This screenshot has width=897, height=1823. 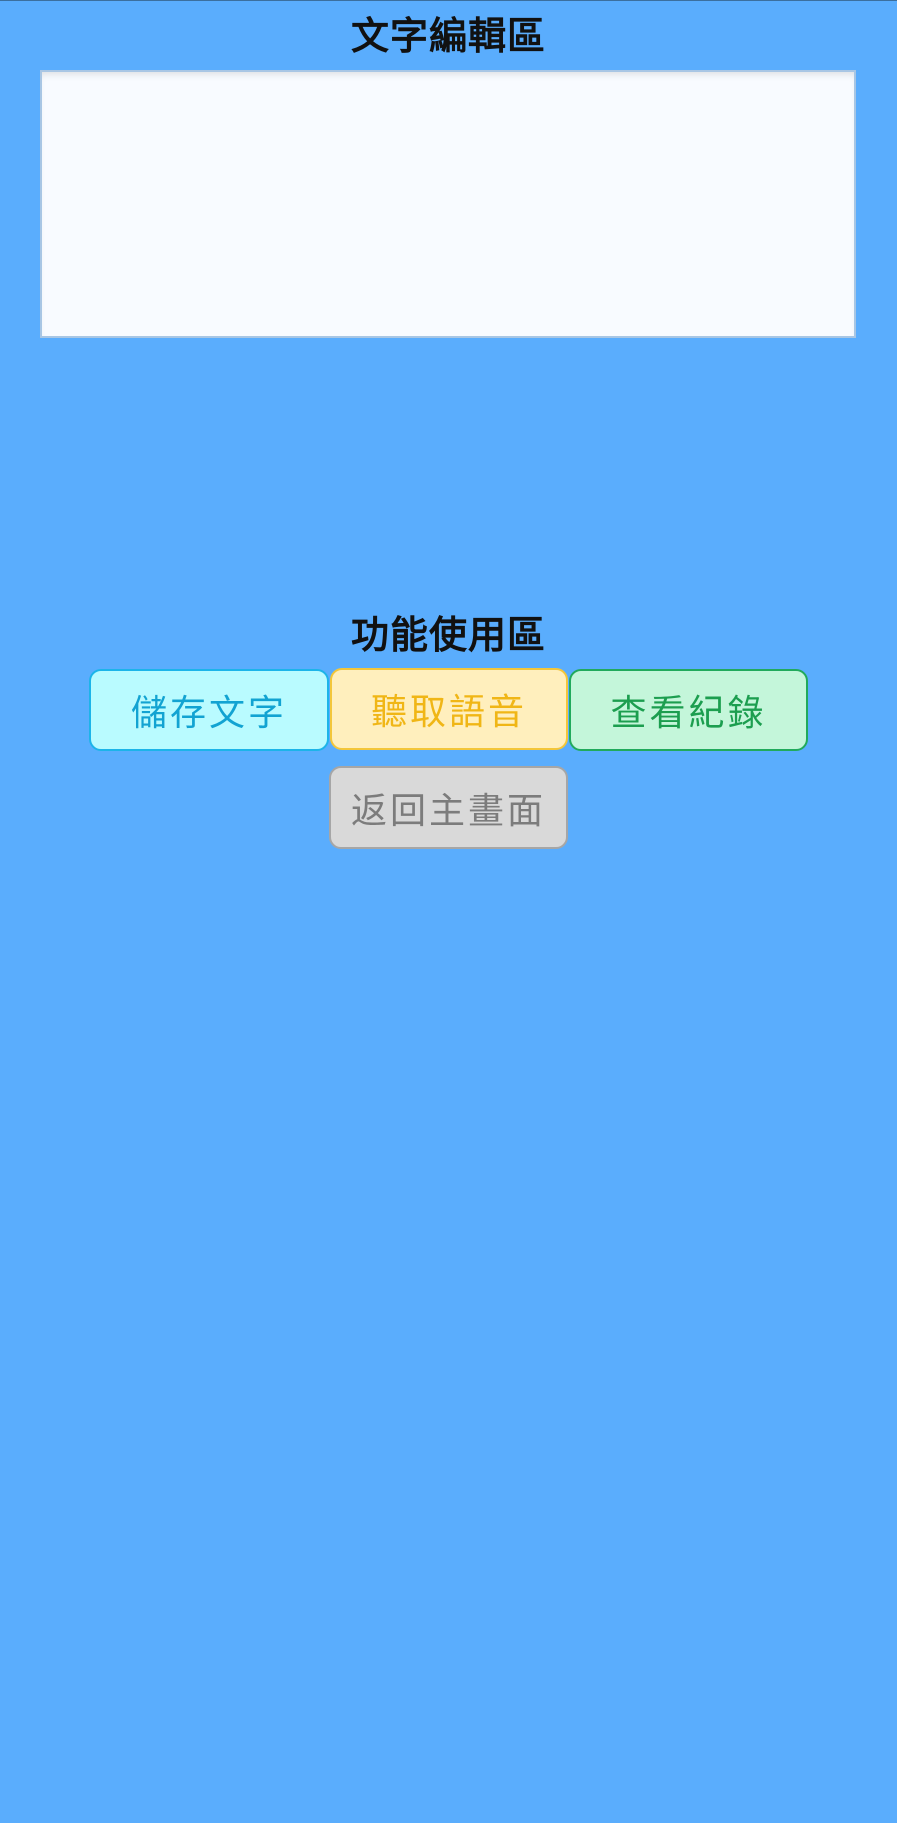 What do you see at coordinates (209, 710) in the screenshot?
I see `save-text-button: 儲存文字` at bounding box center [209, 710].